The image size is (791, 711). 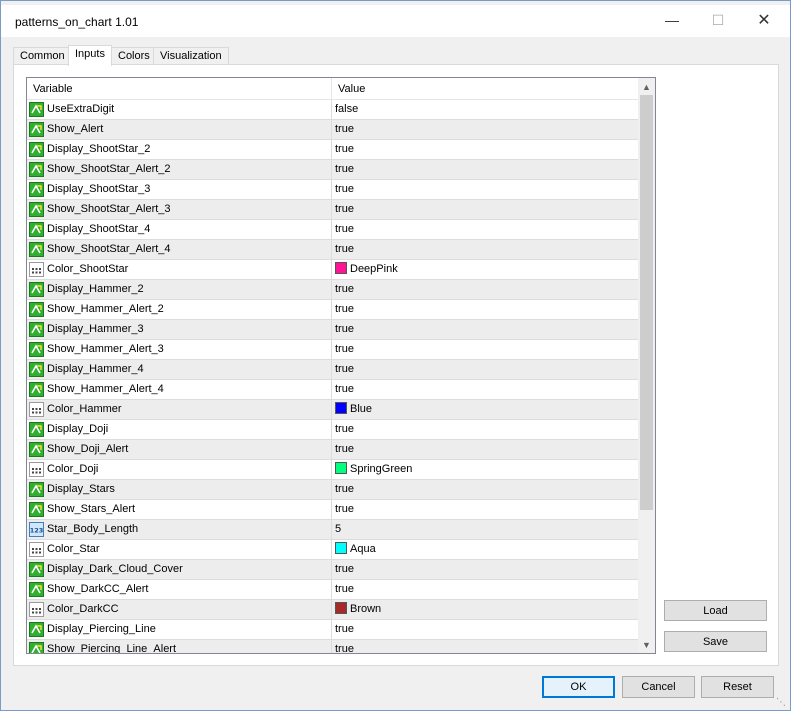 I want to click on table-row: Show_Stars_Alert true, so click(x=332, y=510).